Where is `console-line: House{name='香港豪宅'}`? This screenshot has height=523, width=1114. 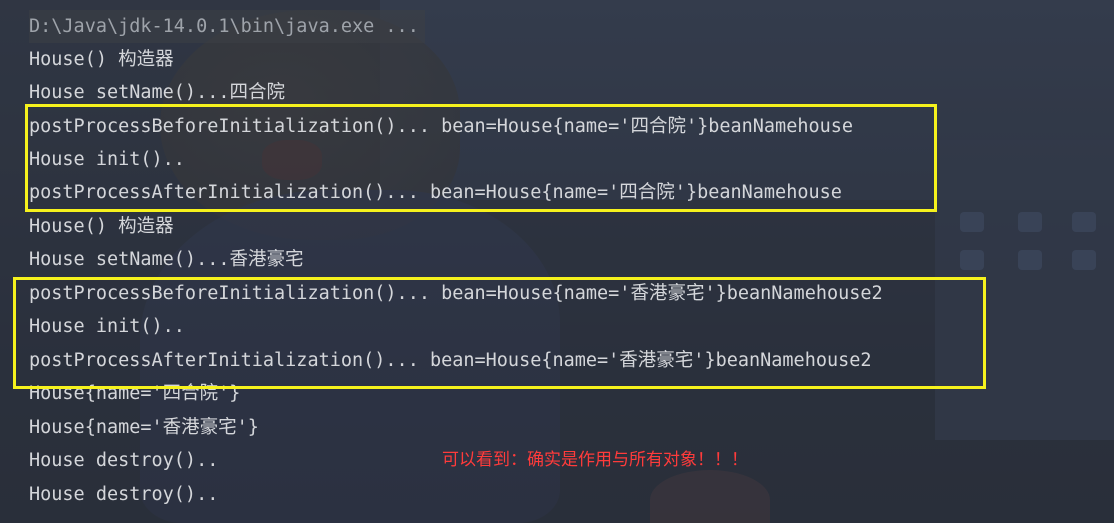
console-line: House{name='香港豪宅'} is located at coordinates (144, 427).